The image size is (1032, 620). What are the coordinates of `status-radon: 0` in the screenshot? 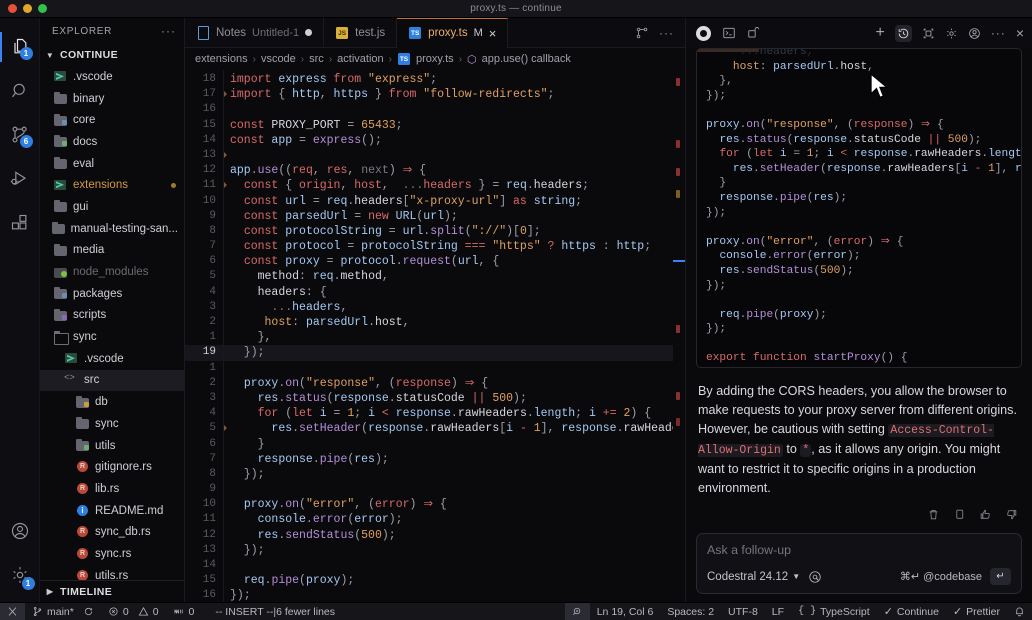 It's located at (184, 611).